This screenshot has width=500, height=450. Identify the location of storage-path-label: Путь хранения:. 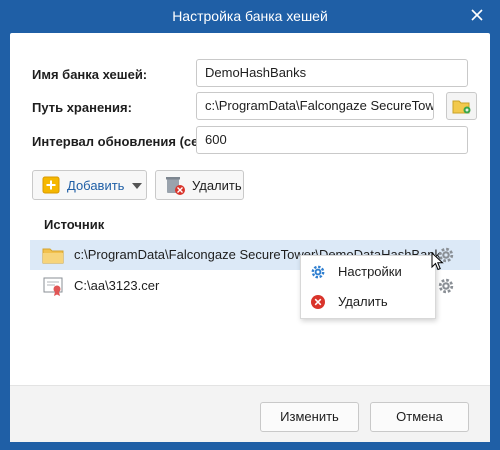
(82, 107).